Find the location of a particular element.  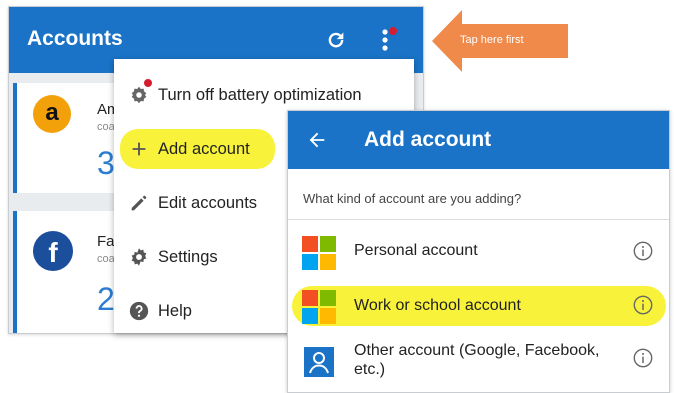

option-label: Other account (Google, Facebook, etc.) is located at coordinates (477, 360).